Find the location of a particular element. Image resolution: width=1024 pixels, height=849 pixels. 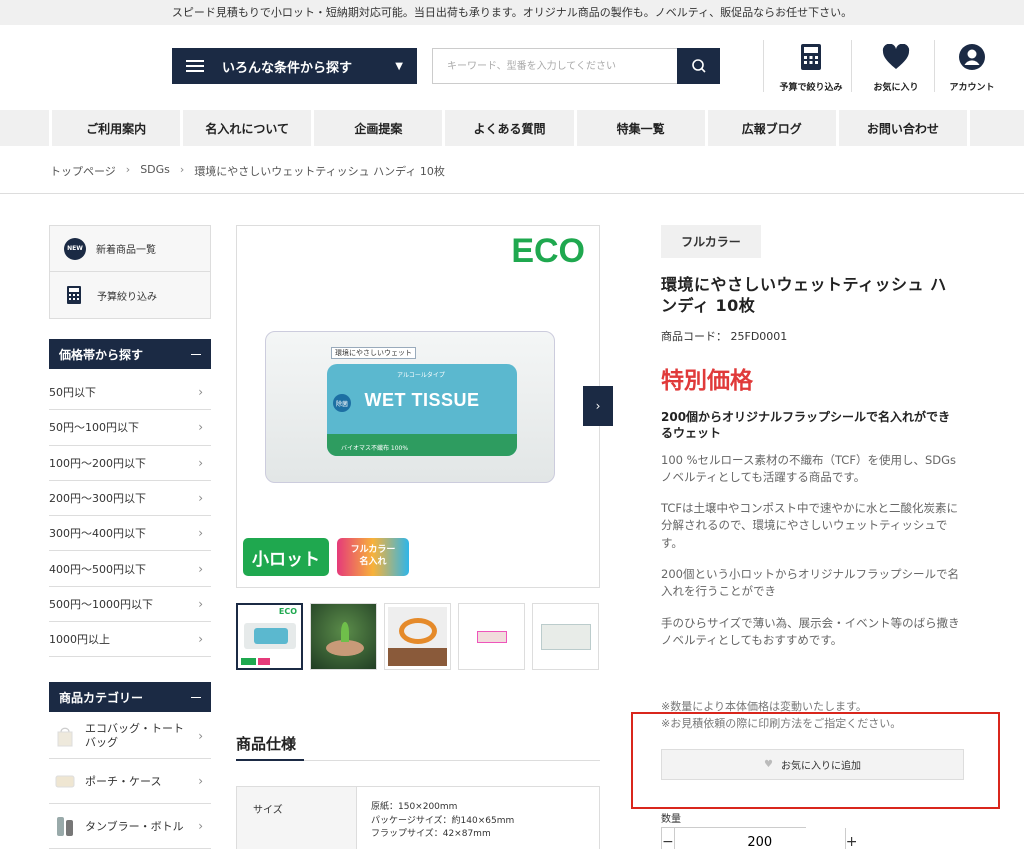

nav-faq: よくある質問 is located at coordinates (509, 128).